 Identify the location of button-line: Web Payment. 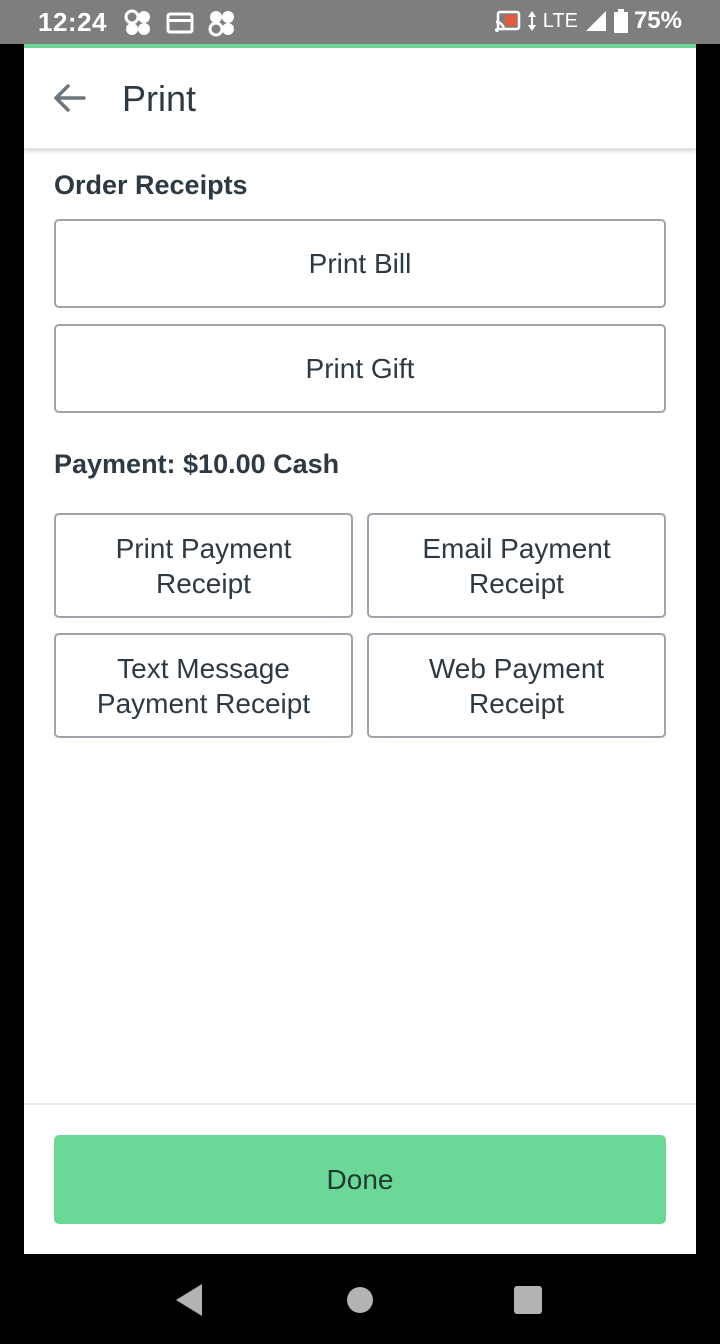
(516, 668).